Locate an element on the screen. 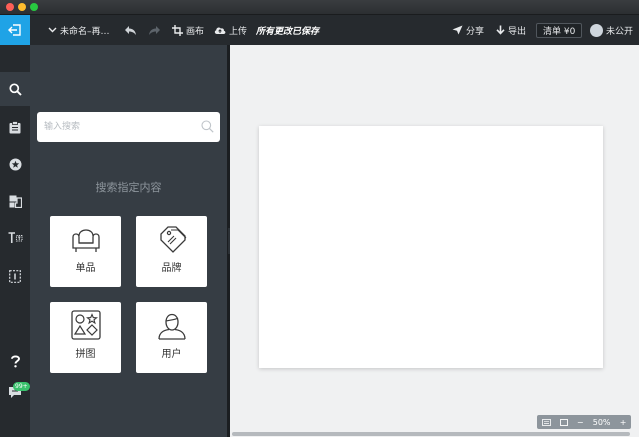 This screenshot has width=639, height=437. tool-rail: 99+ is located at coordinates (15, 241).